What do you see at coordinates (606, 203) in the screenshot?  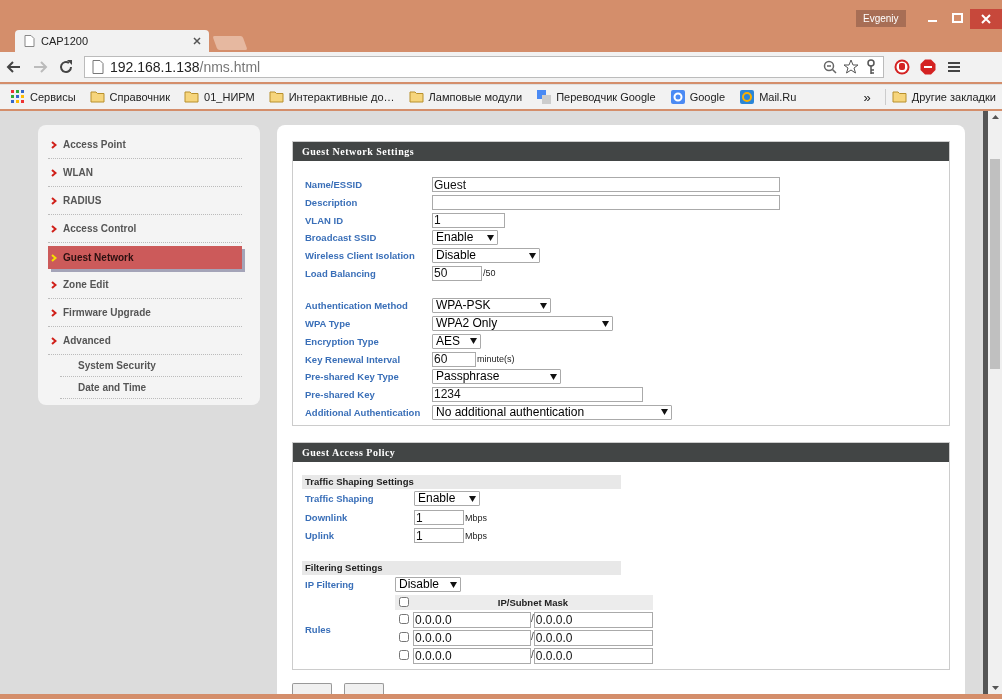 I see `input-field` at bounding box center [606, 203].